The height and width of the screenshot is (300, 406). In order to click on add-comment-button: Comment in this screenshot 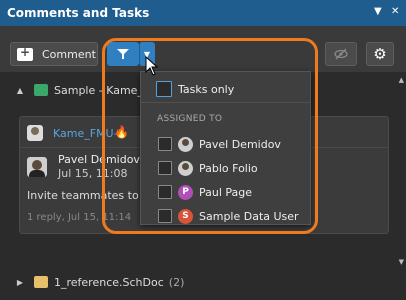, I will do `click(54, 54)`.